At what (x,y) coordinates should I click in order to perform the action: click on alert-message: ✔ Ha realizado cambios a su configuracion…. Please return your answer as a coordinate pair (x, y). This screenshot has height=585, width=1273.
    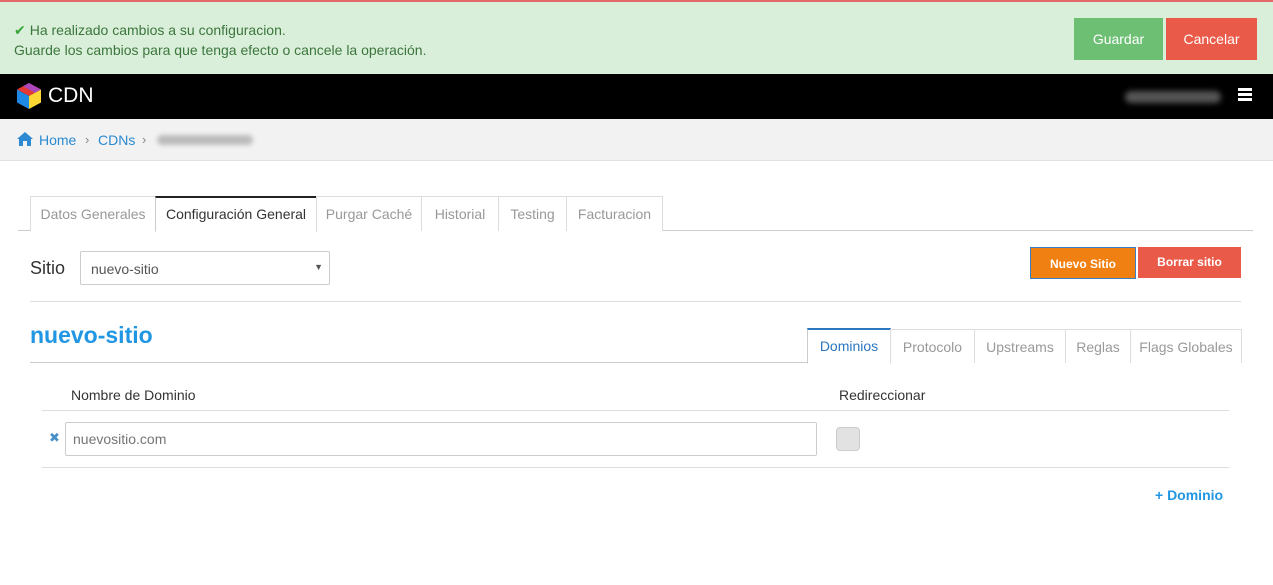
    Looking at the image, I should click on (220, 40).